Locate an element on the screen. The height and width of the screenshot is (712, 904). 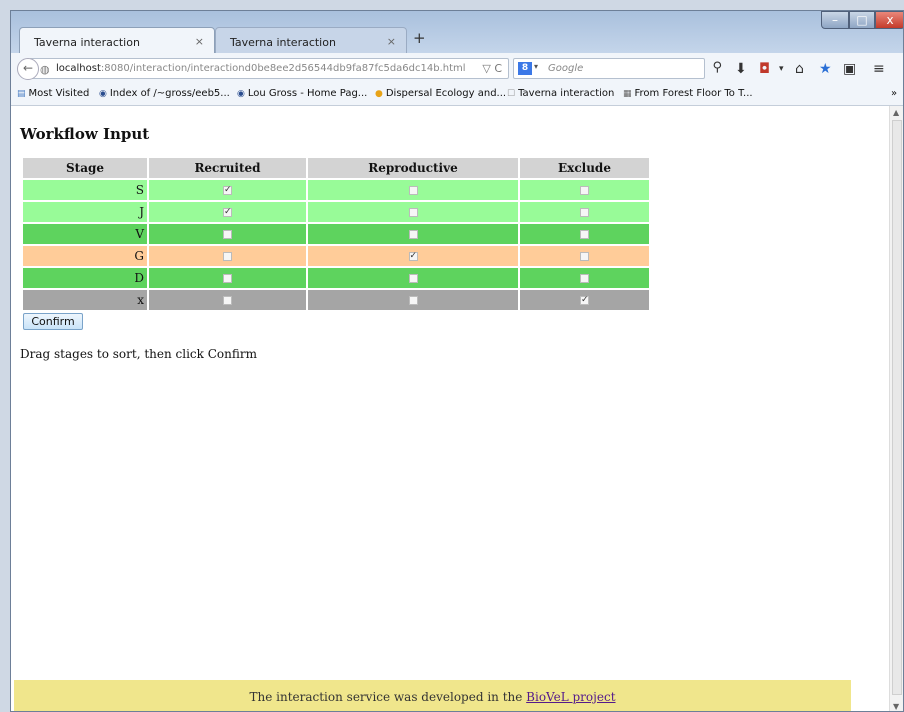
new-tab-button: + is located at coordinates (419, 38).